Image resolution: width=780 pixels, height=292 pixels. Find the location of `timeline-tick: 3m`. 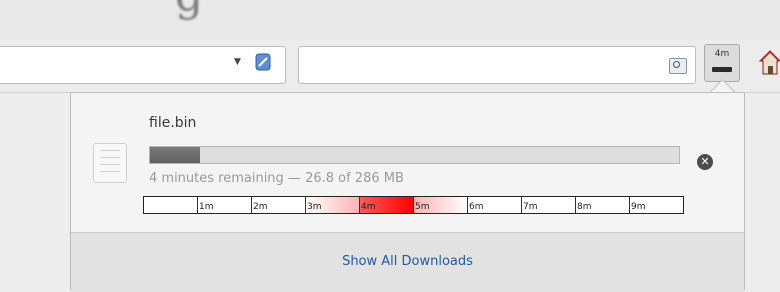

timeline-tick: 3m is located at coordinates (332, 205).